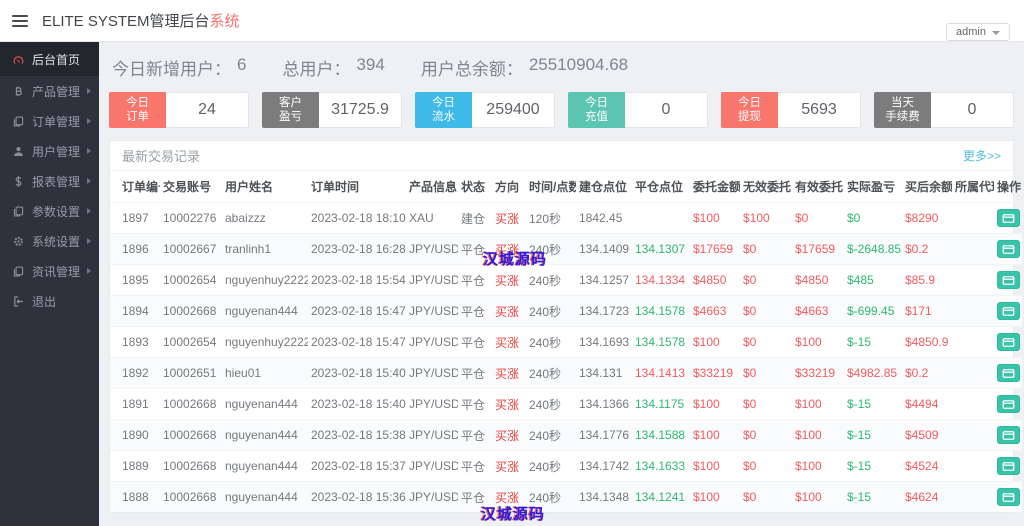 The height and width of the screenshot is (526, 1024). What do you see at coordinates (922, 497) in the screenshot?
I see `cell-balance: $4624` at bounding box center [922, 497].